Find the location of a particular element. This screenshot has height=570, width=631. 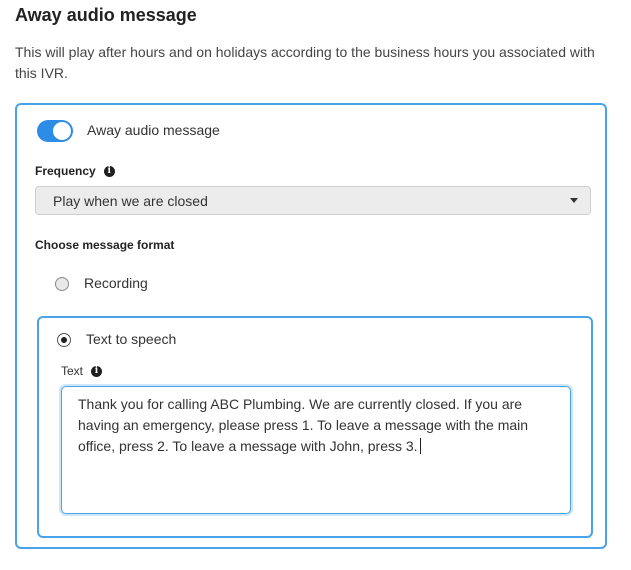

text-caret is located at coordinates (420, 446).